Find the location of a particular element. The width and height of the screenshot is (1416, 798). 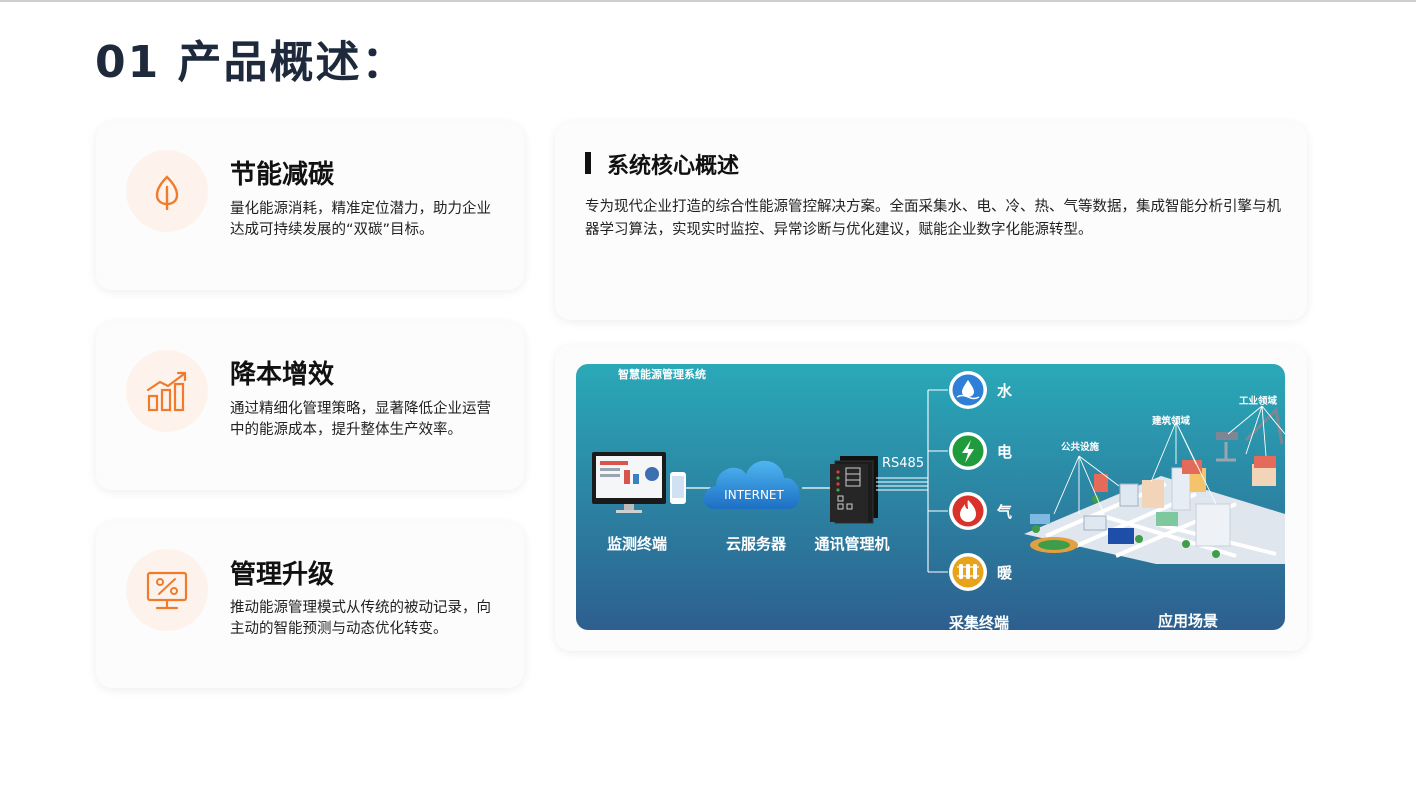

feature-card-energy-saving: 节能减碳 量化能源消耗，精准定位潜力，助力企业达成可持续发展的“双碳”目标。 is located at coordinates (310, 206).